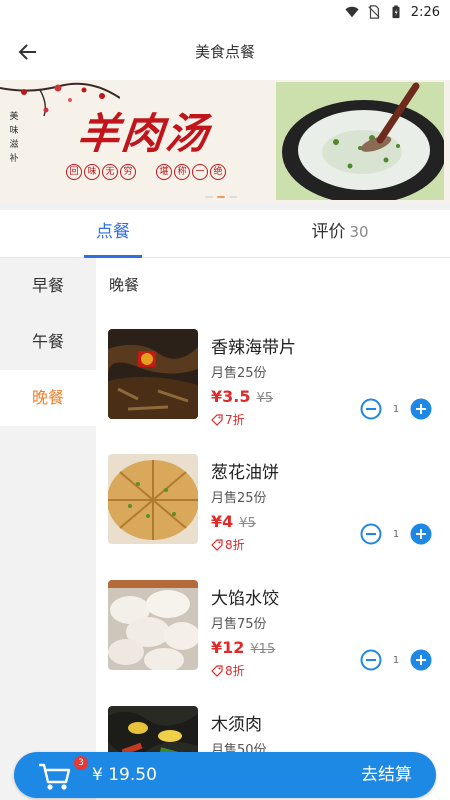  Describe the element at coordinates (81, 763) in the screenshot. I see `cart-count-badge: 3` at that location.